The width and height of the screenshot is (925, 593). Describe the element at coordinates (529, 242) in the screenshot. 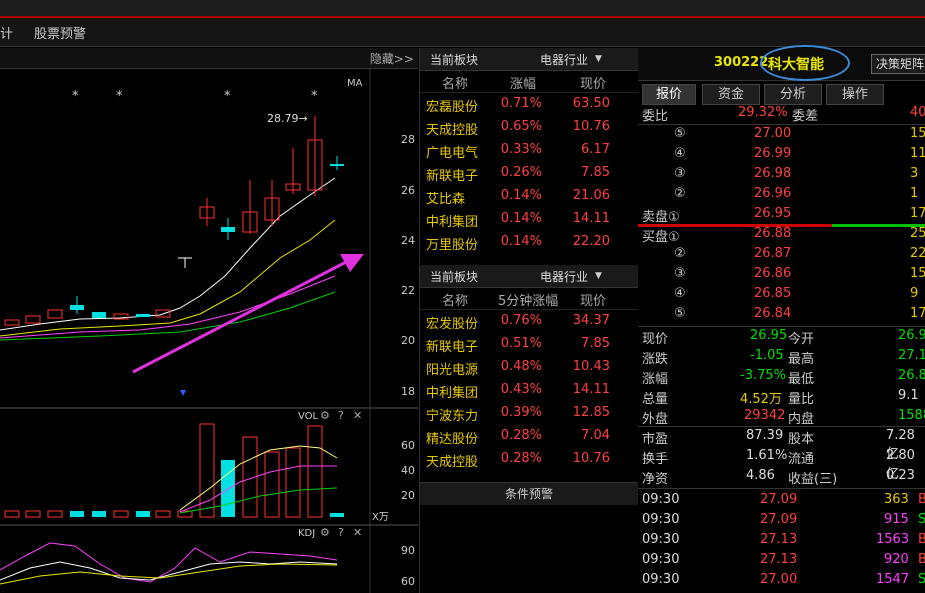

I see `sector-row: 万里股份 0.14% 22.20` at that location.